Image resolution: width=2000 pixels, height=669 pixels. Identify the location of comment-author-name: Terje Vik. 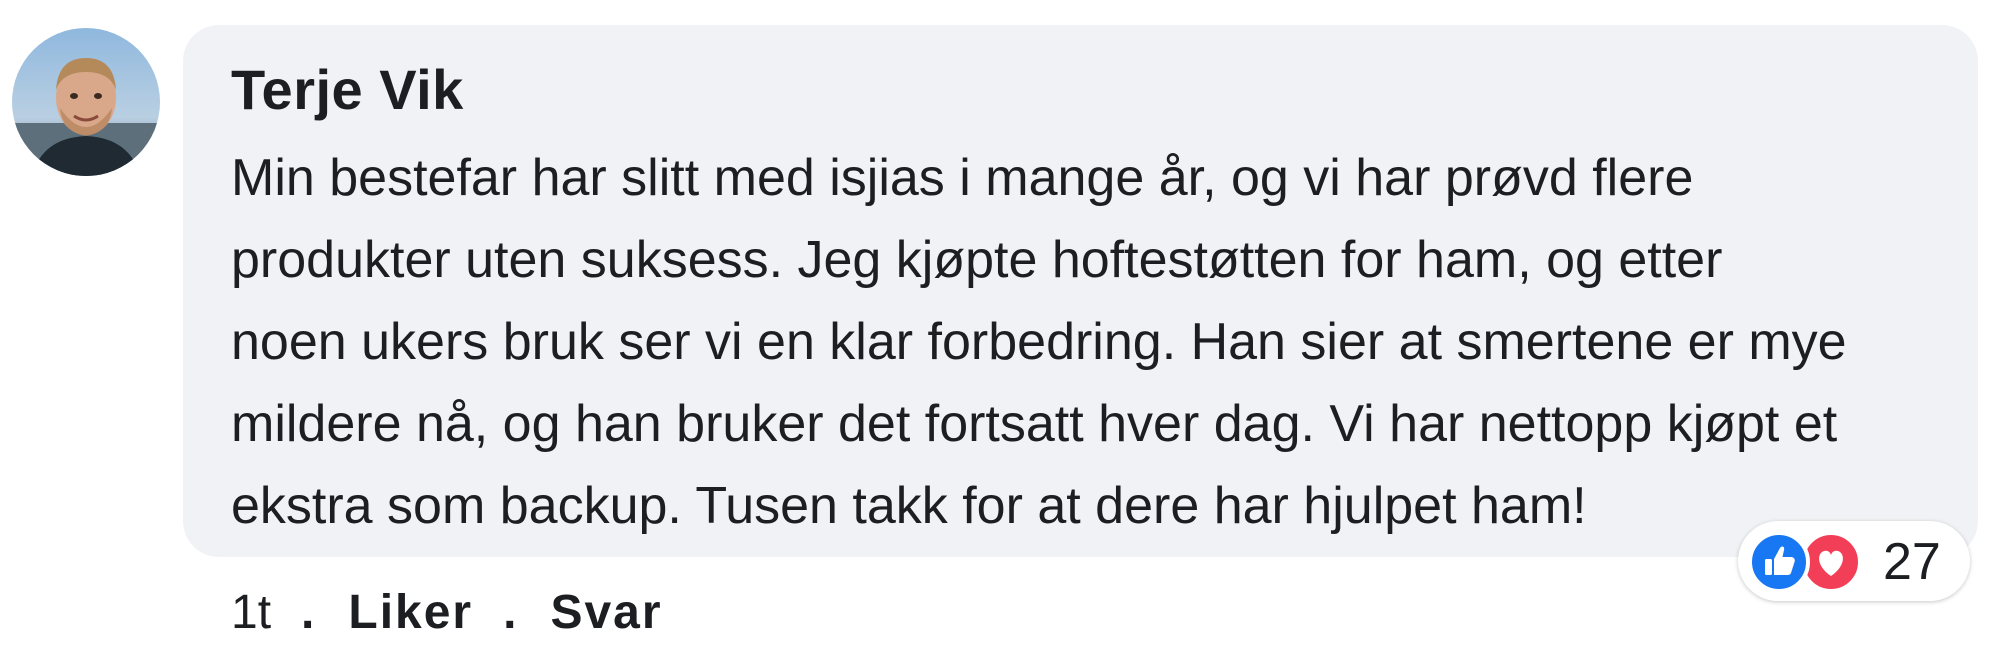
(347, 90).